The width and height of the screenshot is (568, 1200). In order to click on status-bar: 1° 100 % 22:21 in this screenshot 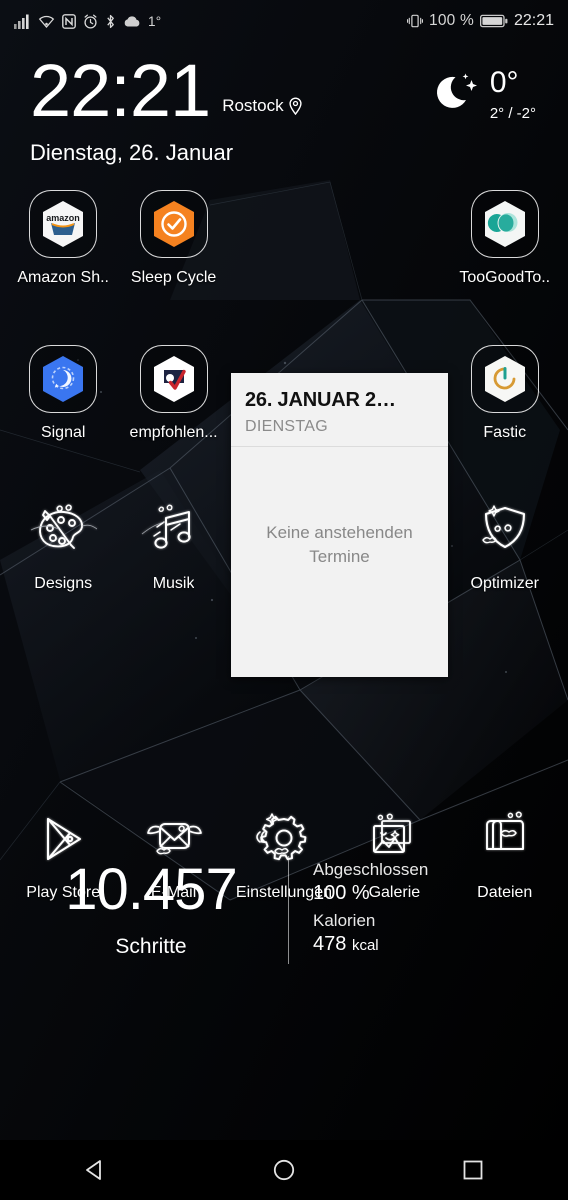, I will do `click(284, 21)`.